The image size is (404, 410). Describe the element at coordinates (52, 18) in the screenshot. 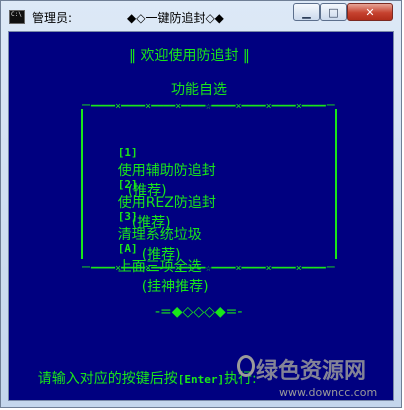

I see `window-title-prefix: 管理员:` at that location.